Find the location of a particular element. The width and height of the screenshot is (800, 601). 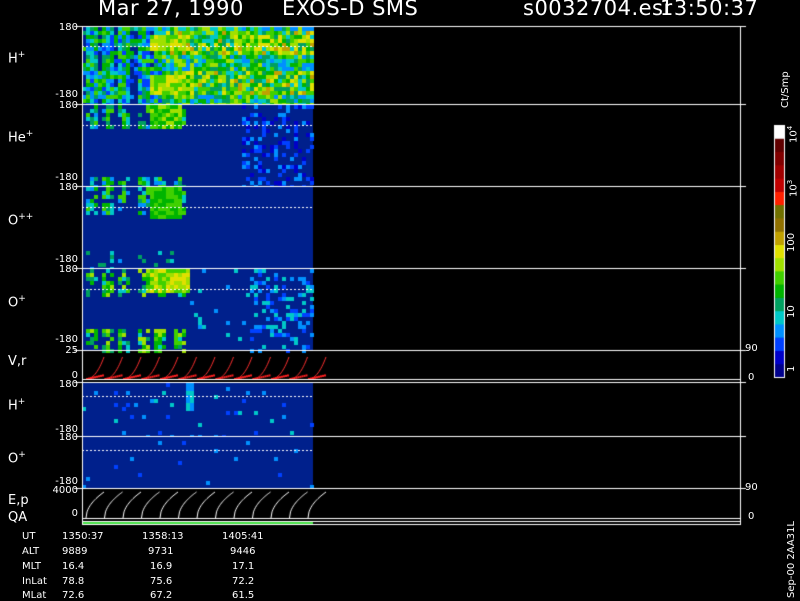

rtick-vr-top: 90 is located at coordinates (751, 348).